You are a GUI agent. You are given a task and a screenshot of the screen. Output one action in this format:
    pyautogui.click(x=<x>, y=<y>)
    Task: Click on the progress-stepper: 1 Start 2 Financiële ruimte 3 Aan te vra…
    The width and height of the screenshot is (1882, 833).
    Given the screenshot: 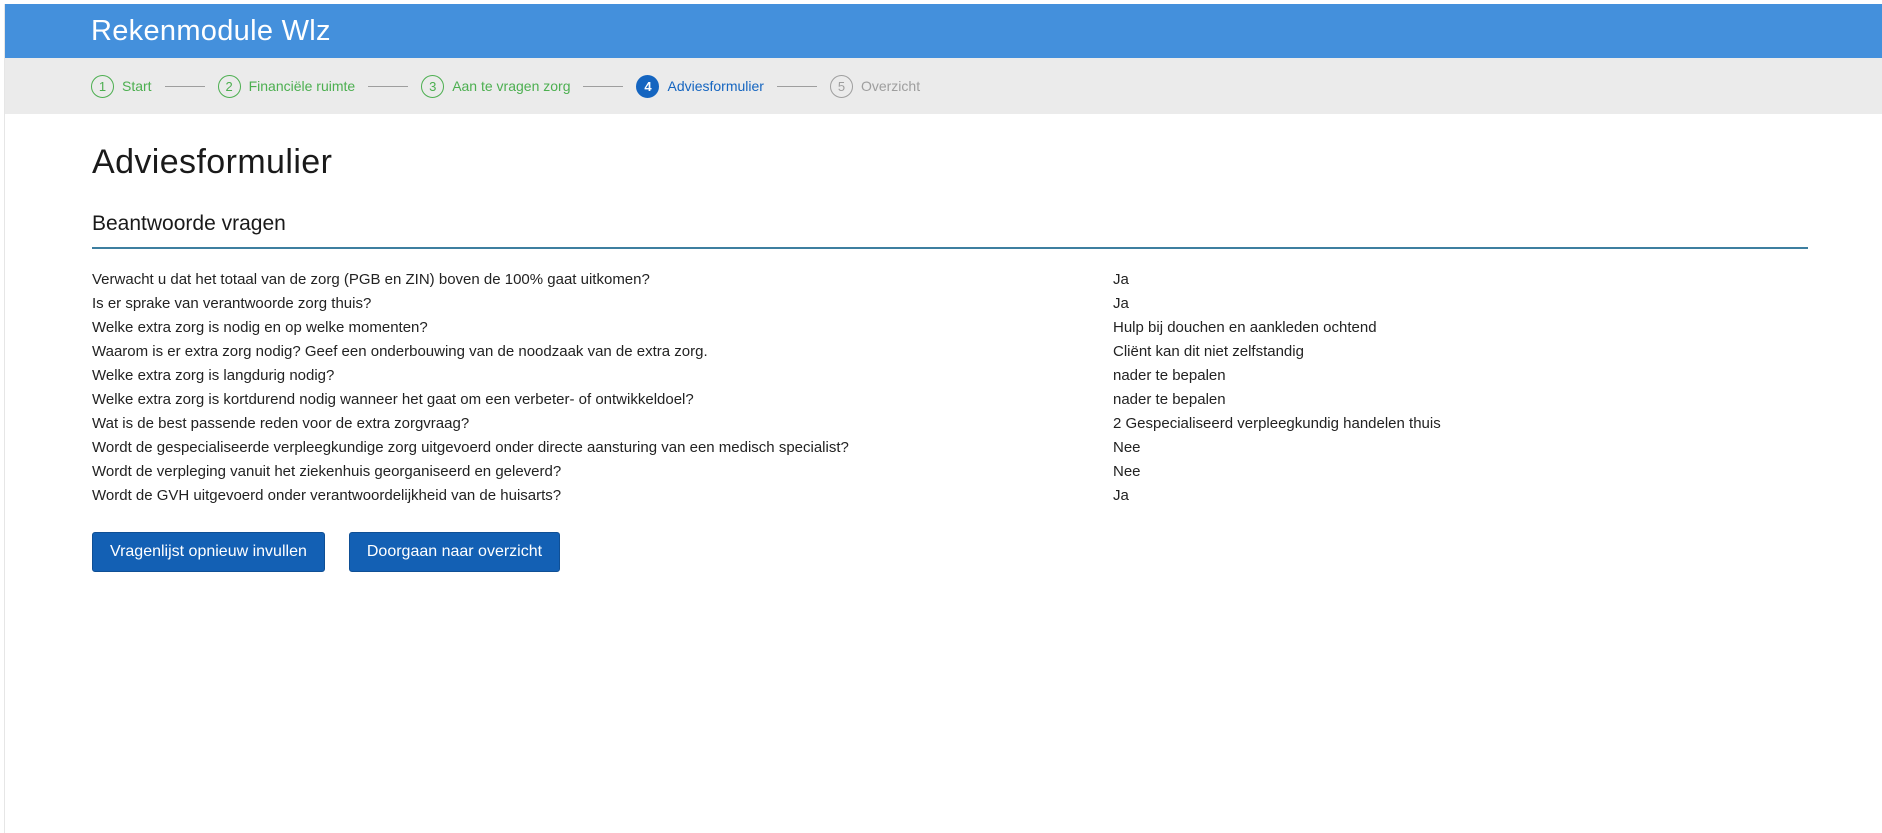 What is the action you would take?
    pyautogui.click(x=943, y=86)
    